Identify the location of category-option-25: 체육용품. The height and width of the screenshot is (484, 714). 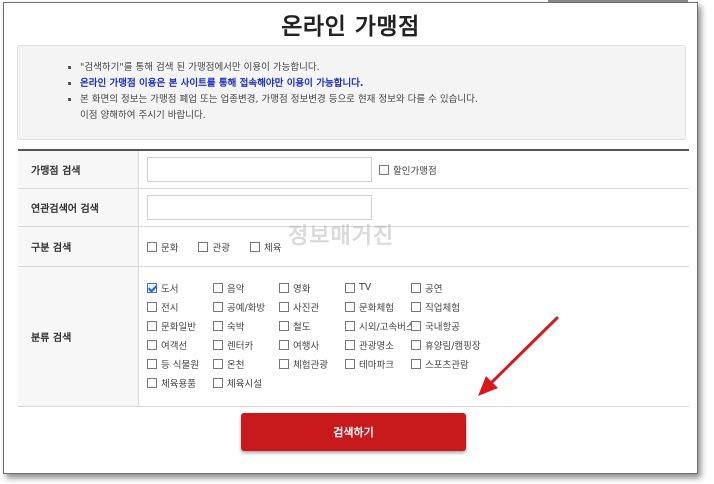
(180, 382).